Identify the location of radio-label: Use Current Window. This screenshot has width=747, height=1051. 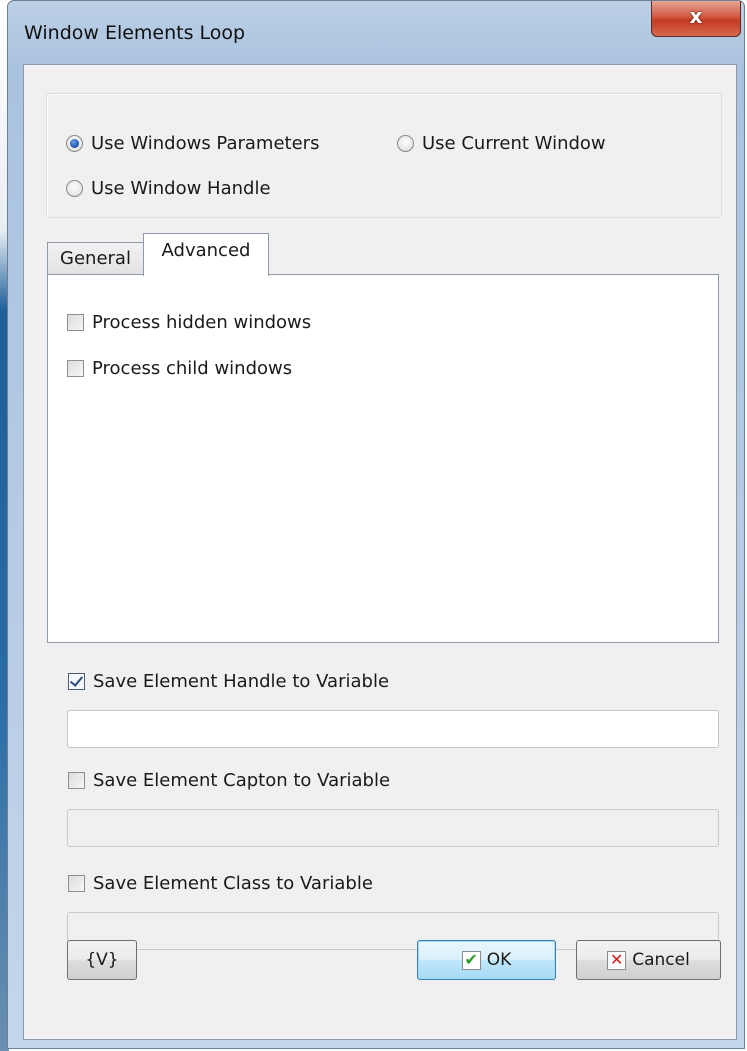
(514, 143).